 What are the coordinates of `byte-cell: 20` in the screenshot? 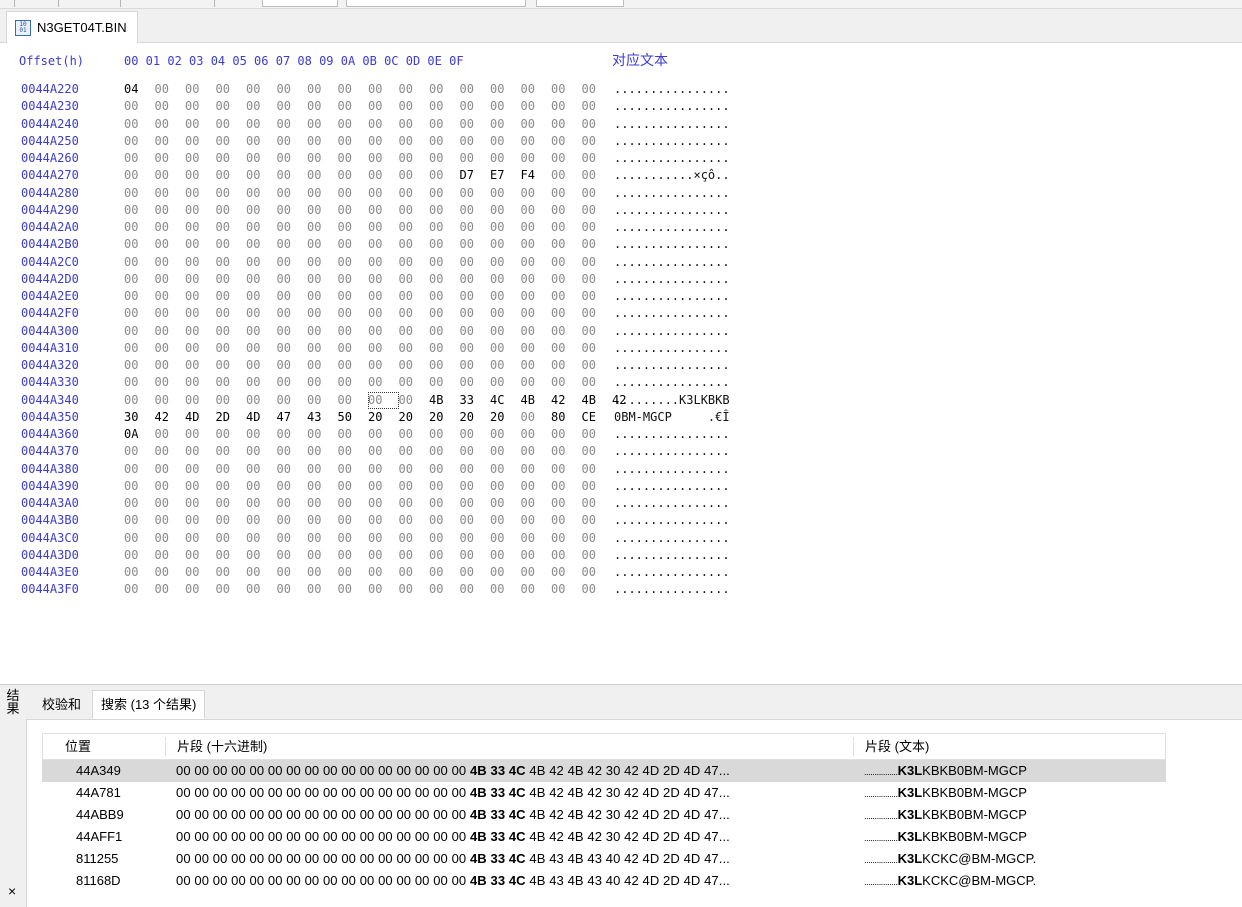 It's located at (475, 417).